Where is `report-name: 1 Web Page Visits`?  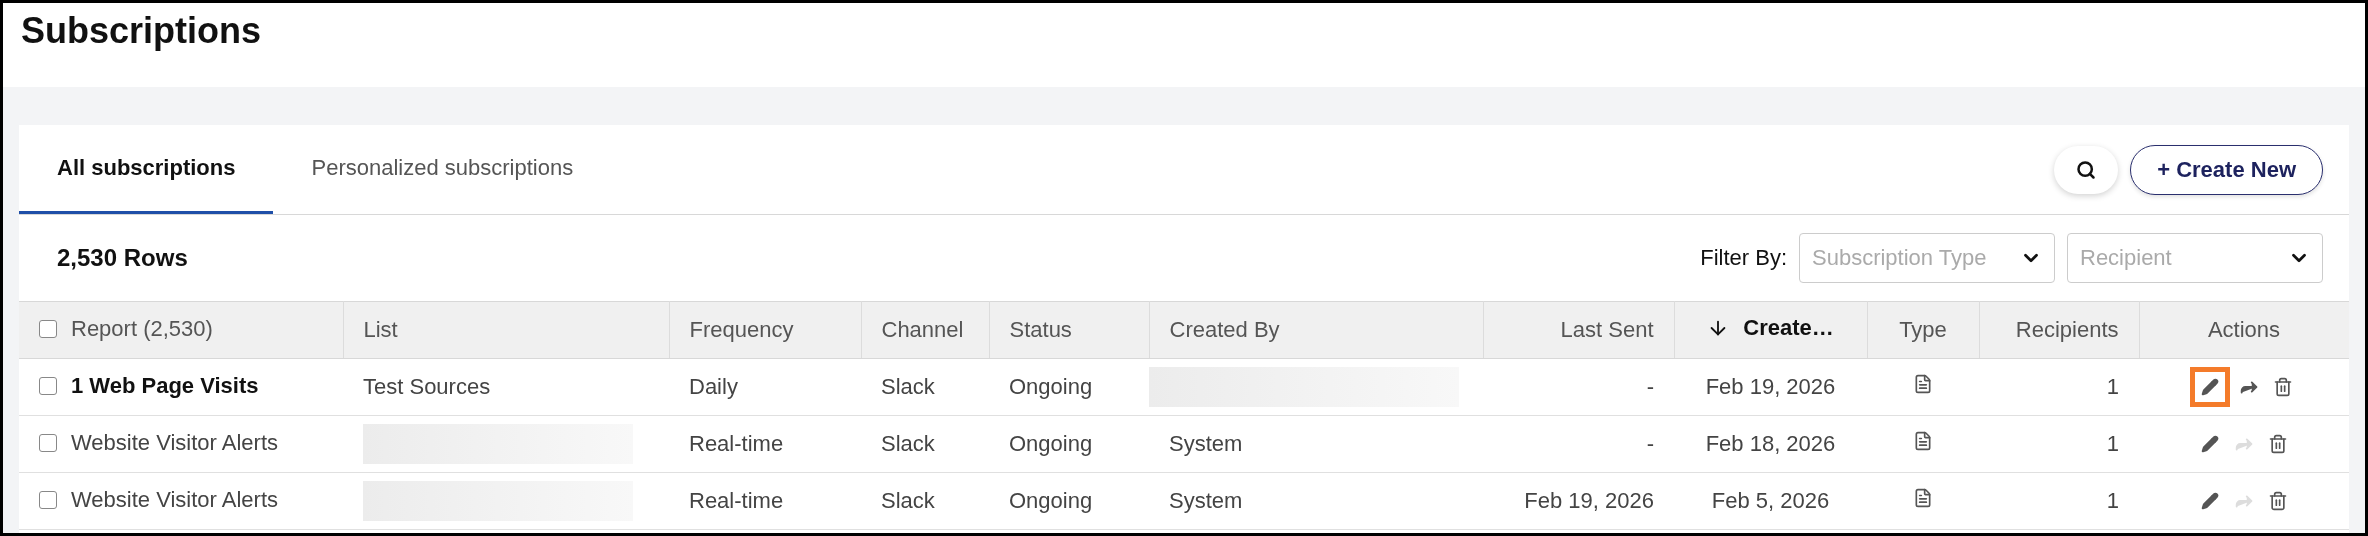 report-name: 1 Web Page Visits is located at coordinates (165, 386).